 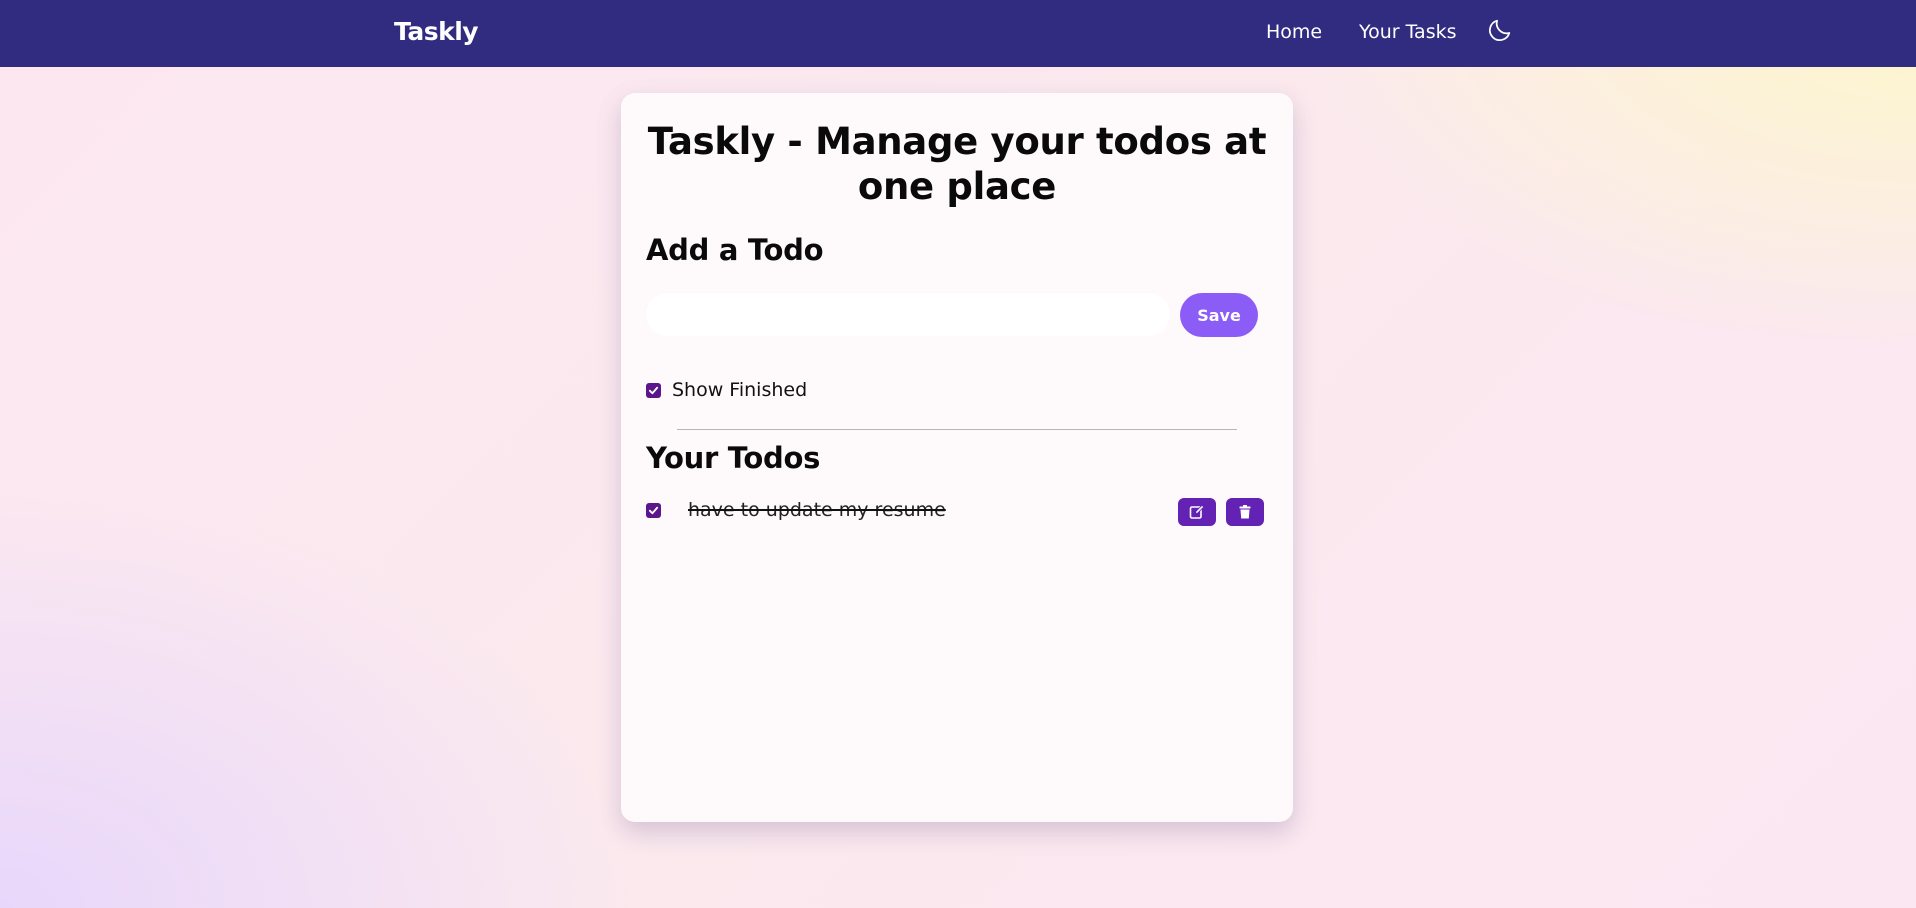 What do you see at coordinates (1294, 32) in the screenshot?
I see `nav-link-home: Home` at bounding box center [1294, 32].